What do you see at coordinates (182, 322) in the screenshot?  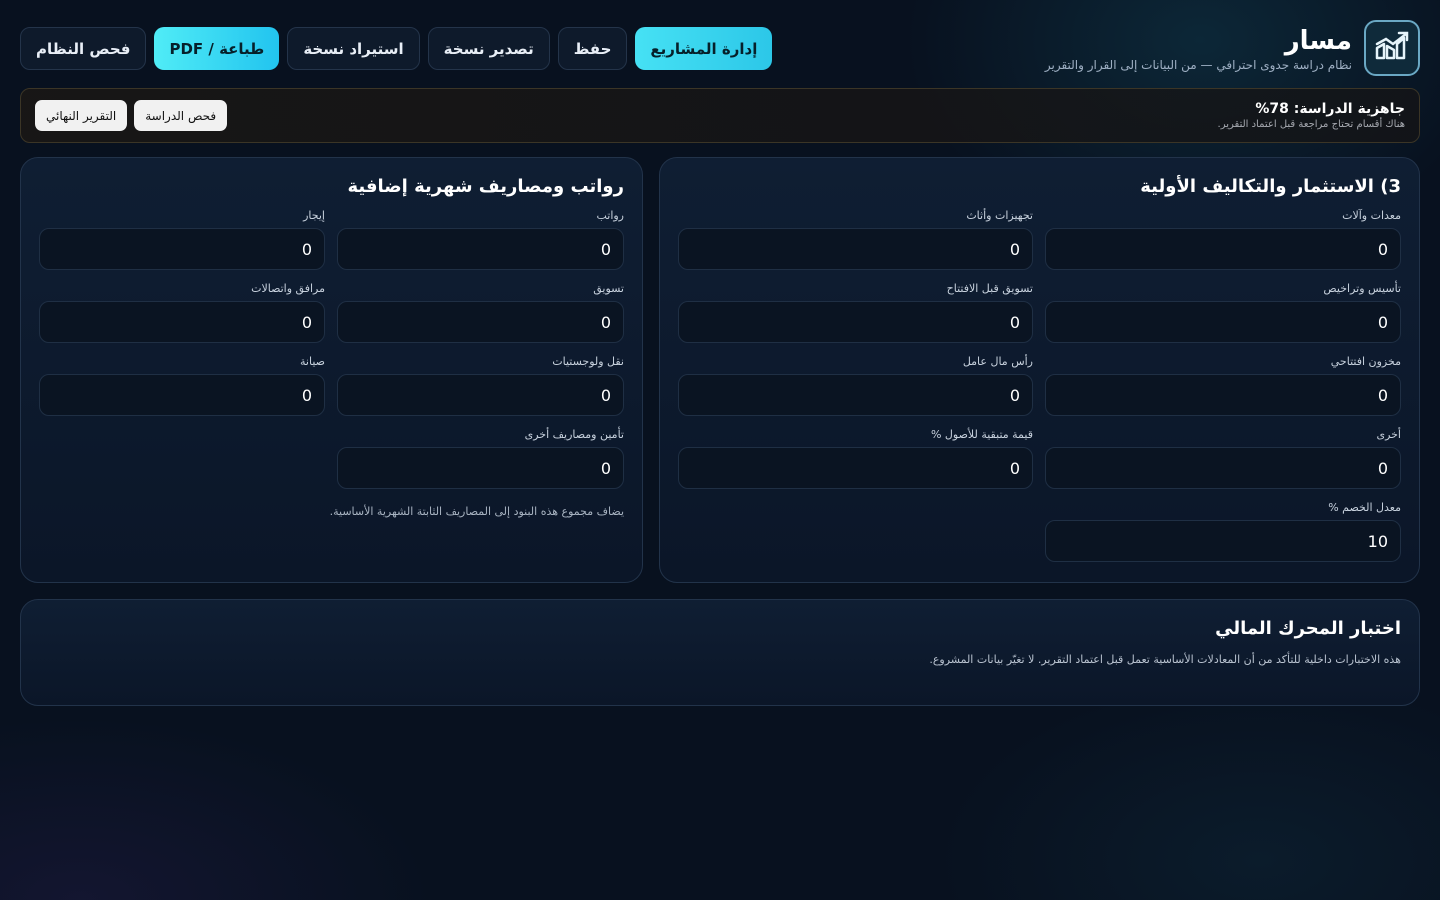 I see `utilities-input` at bounding box center [182, 322].